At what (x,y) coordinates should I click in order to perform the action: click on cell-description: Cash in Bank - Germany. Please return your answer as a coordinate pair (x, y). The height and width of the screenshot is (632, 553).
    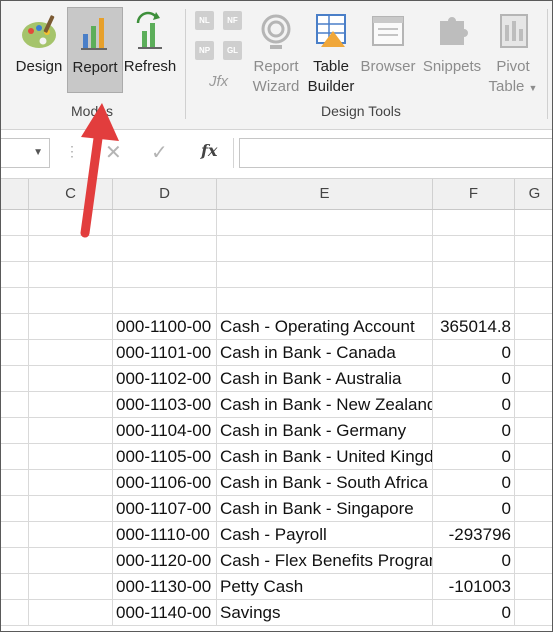
    Looking at the image, I should click on (325, 431).